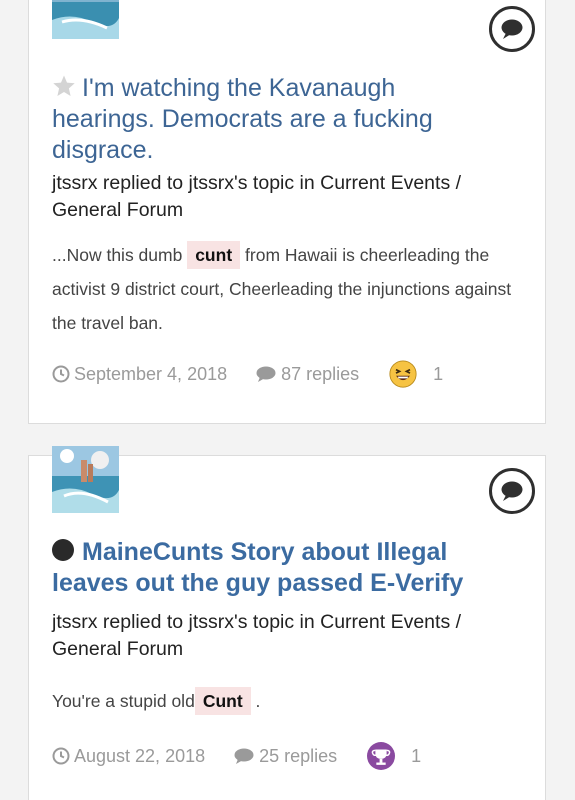 The image size is (575, 800). I want to click on search-highlight: Cunt, so click(222, 701).